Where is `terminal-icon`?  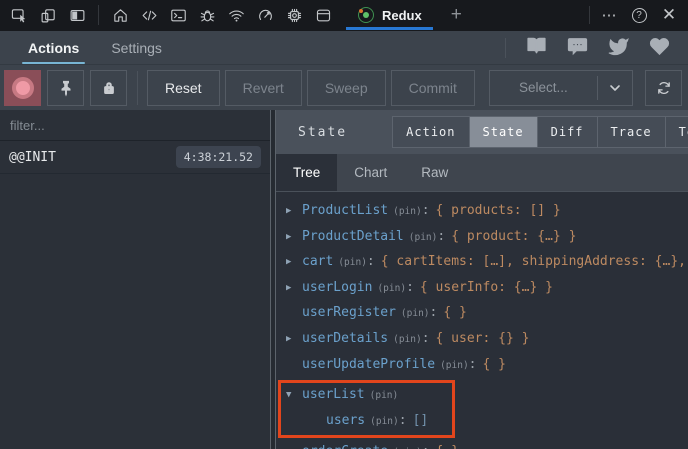 terminal-icon is located at coordinates (178, 15).